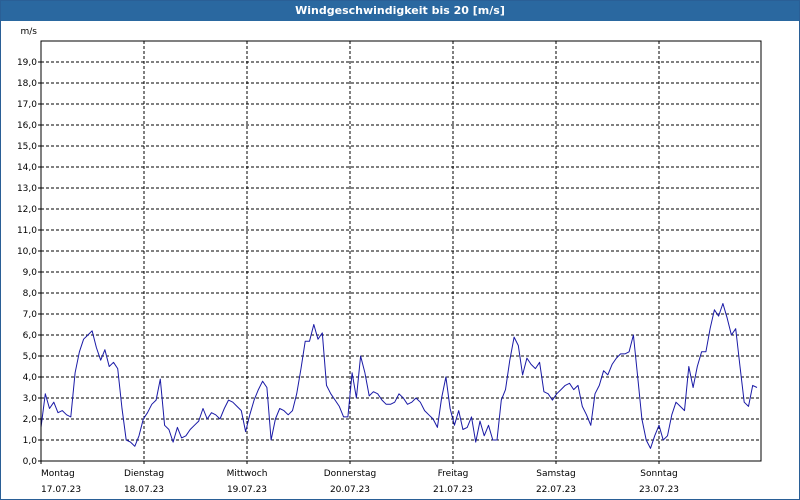 The image size is (800, 500). What do you see at coordinates (30, 441) in the screenshot?
I see `y-tick-label: 1,0` at bounding box center [30, 441].